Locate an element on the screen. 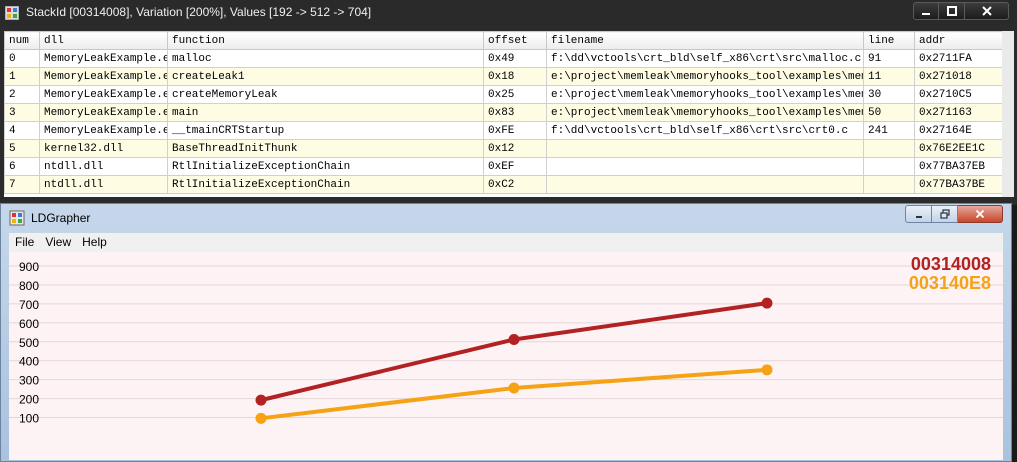 Image resolution: width=1017 pixels, height=462 pixels. grapher-close-button is located at coordinates (980, 214).